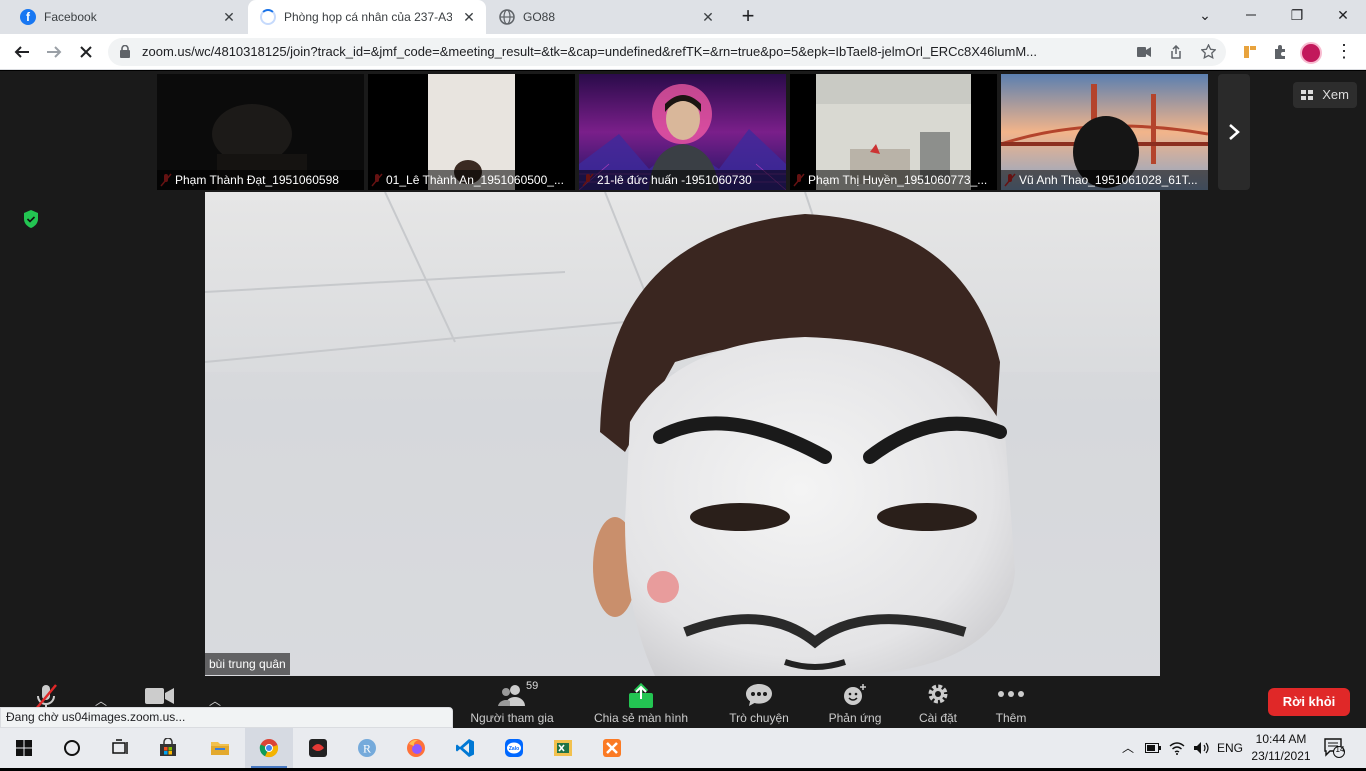 This screenshot has height=771, width=1366. What do you see at coordinates (1234, 132) in the screenshot?
I see `next-page-button` at bounding box center [1234, 132].